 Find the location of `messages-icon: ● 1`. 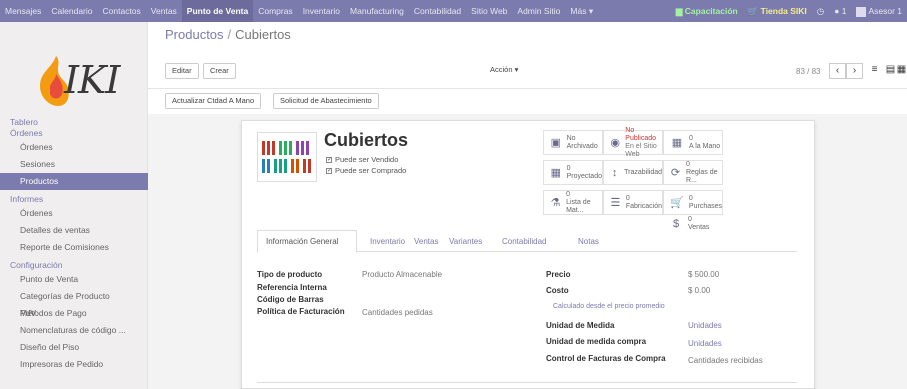

messages-icon: ● 1 is located at coordinates (840, 11).